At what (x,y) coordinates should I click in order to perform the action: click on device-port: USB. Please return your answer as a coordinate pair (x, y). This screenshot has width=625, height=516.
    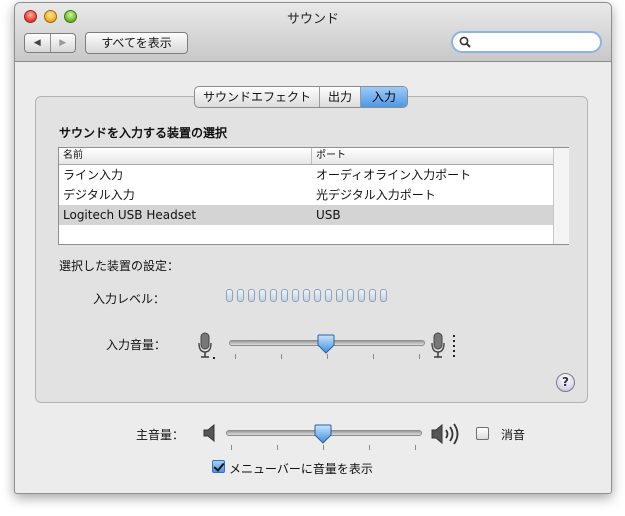
    Looking at the image, I should click on (328, 215).